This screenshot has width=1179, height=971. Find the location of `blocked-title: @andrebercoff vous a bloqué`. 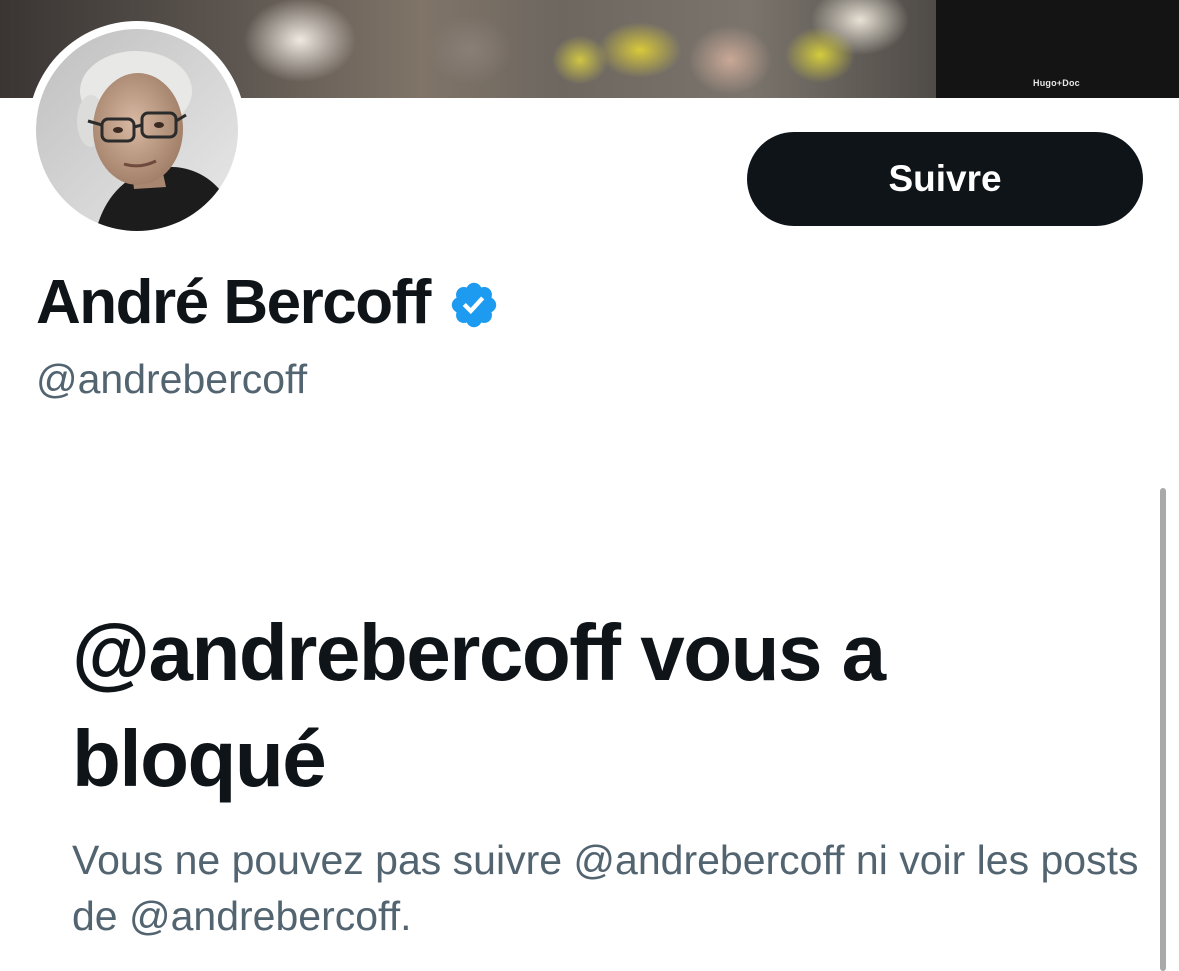

blocked-title: @andrebercoff vous a bloqué is located at coordinates (479, 705).